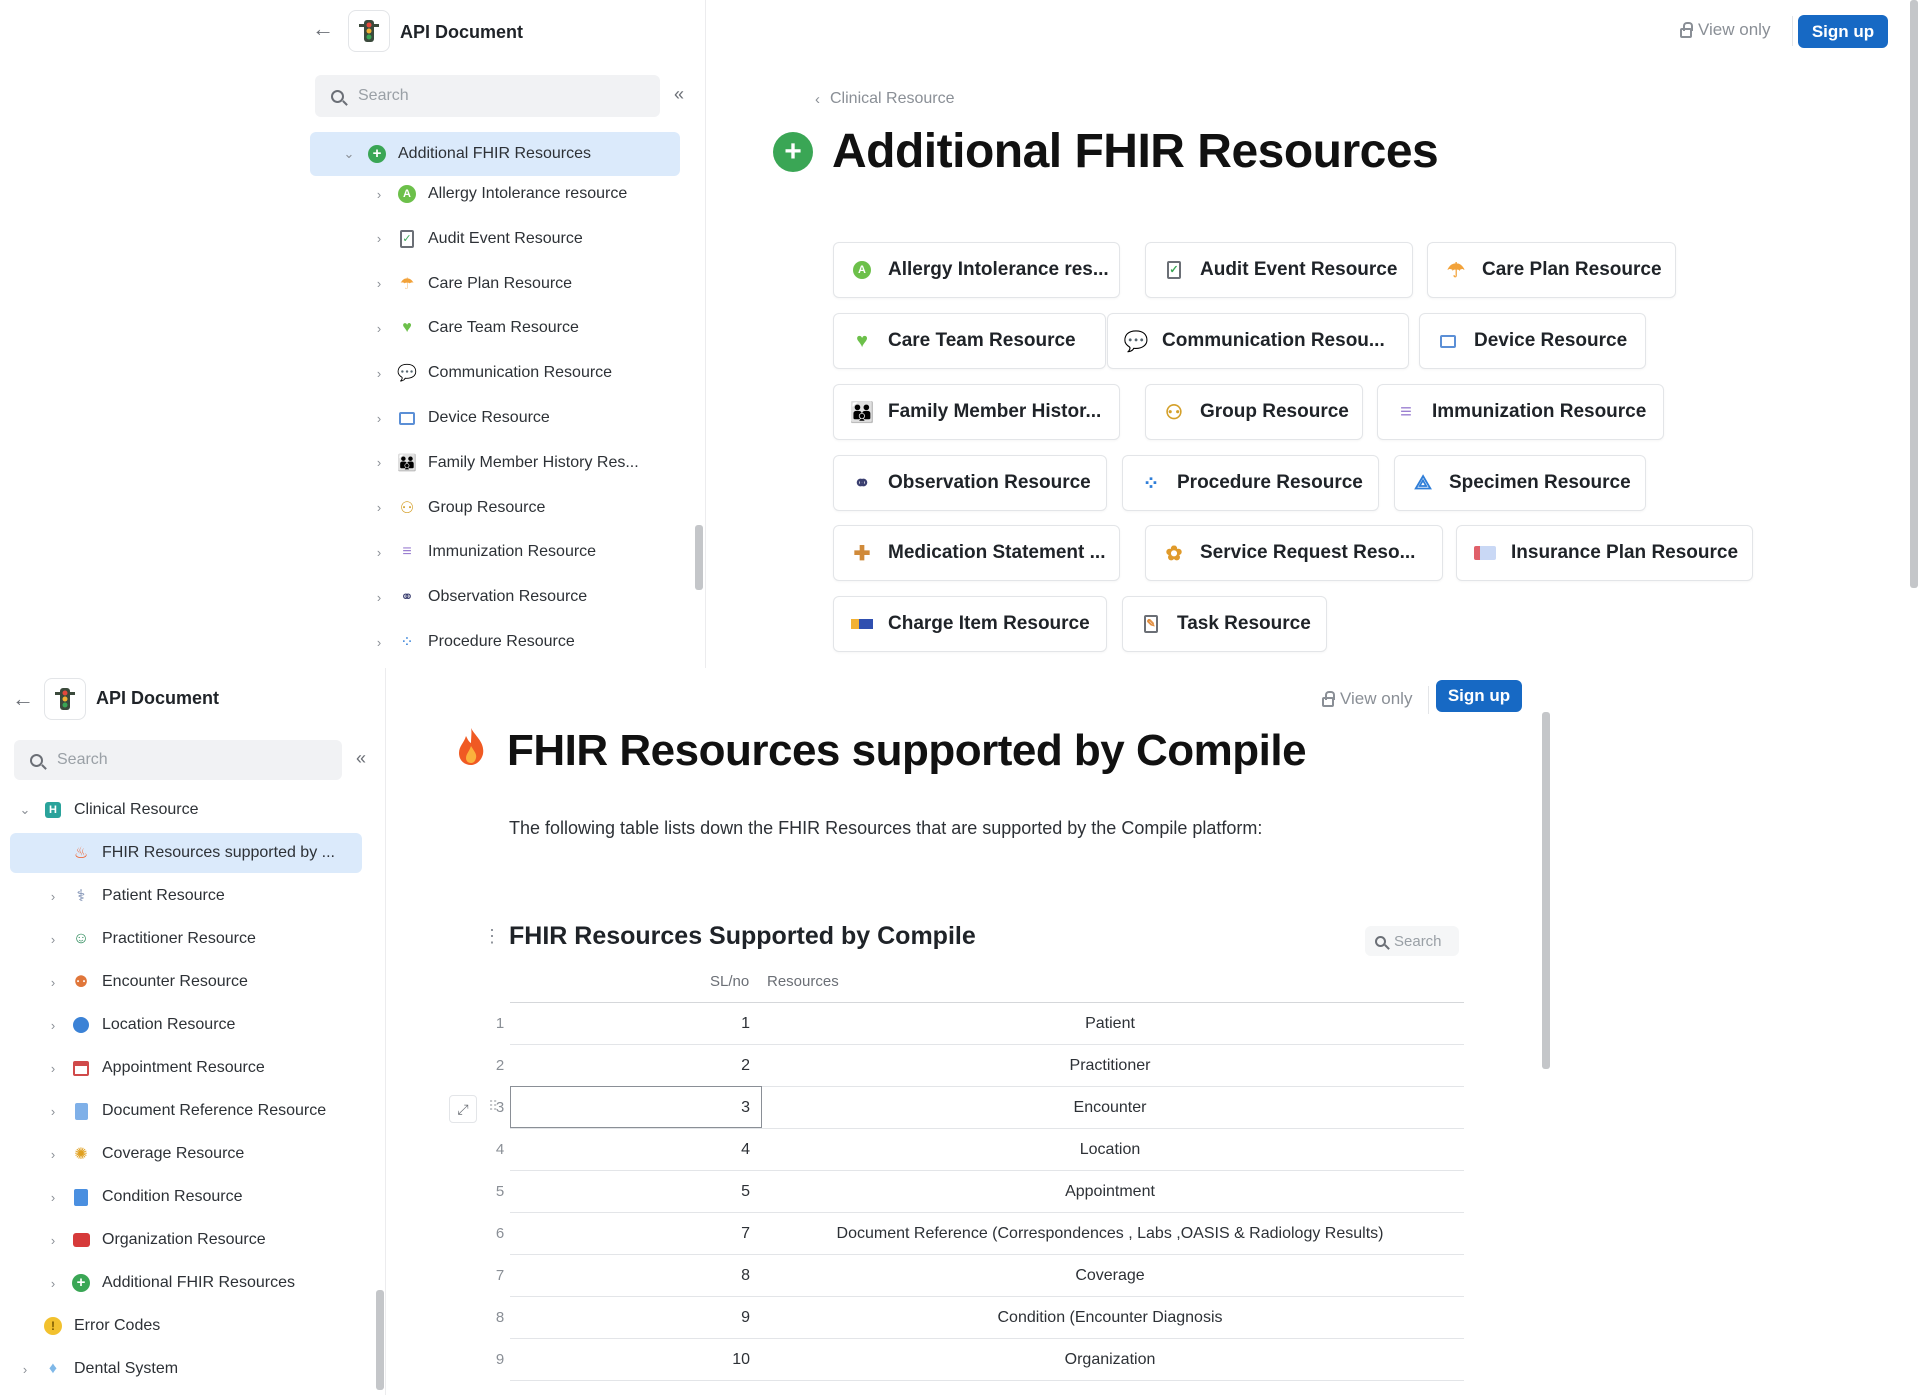 Image resolution: width=1920 pixels, height=1395 pixels. I want to click on resource-card: ⟁ Specimen Resource, so click(1520, 483).